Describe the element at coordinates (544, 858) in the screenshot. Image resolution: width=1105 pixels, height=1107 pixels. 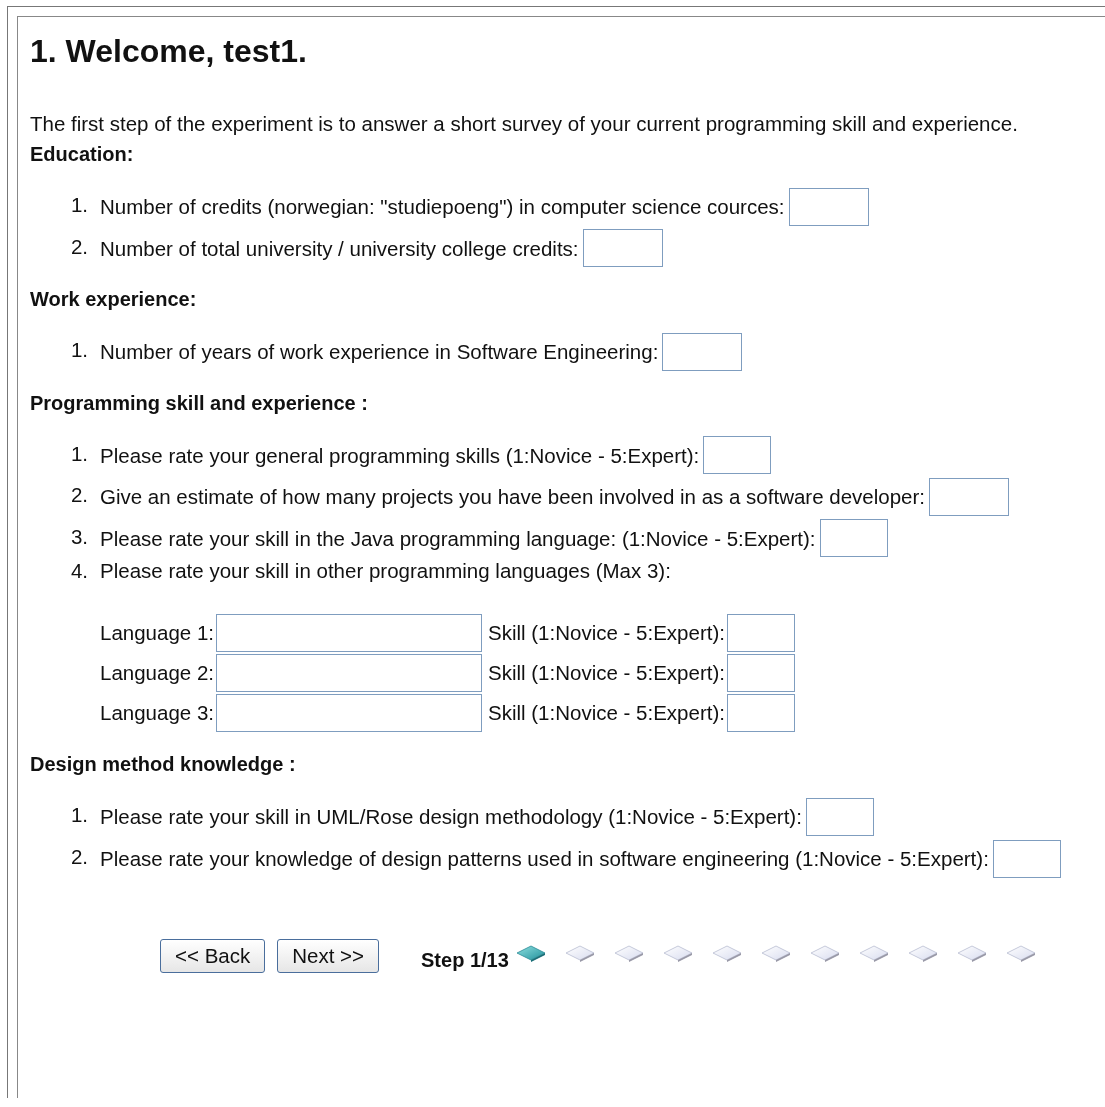
I see `question-text: Please rate your knowledge of design patterns used in software engineering (1:Novice - 5:Expert):` at that location.